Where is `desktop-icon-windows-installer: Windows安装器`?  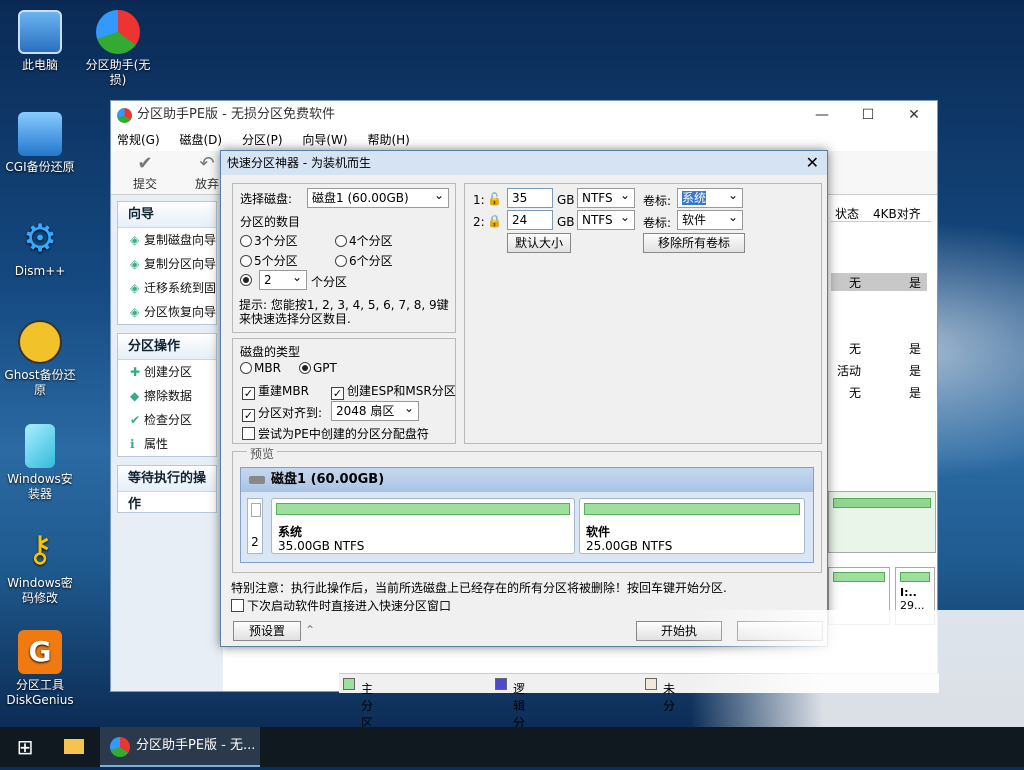
desktop-icon-windows-installer: Windows安装器 is located at coordinates (40, 463).